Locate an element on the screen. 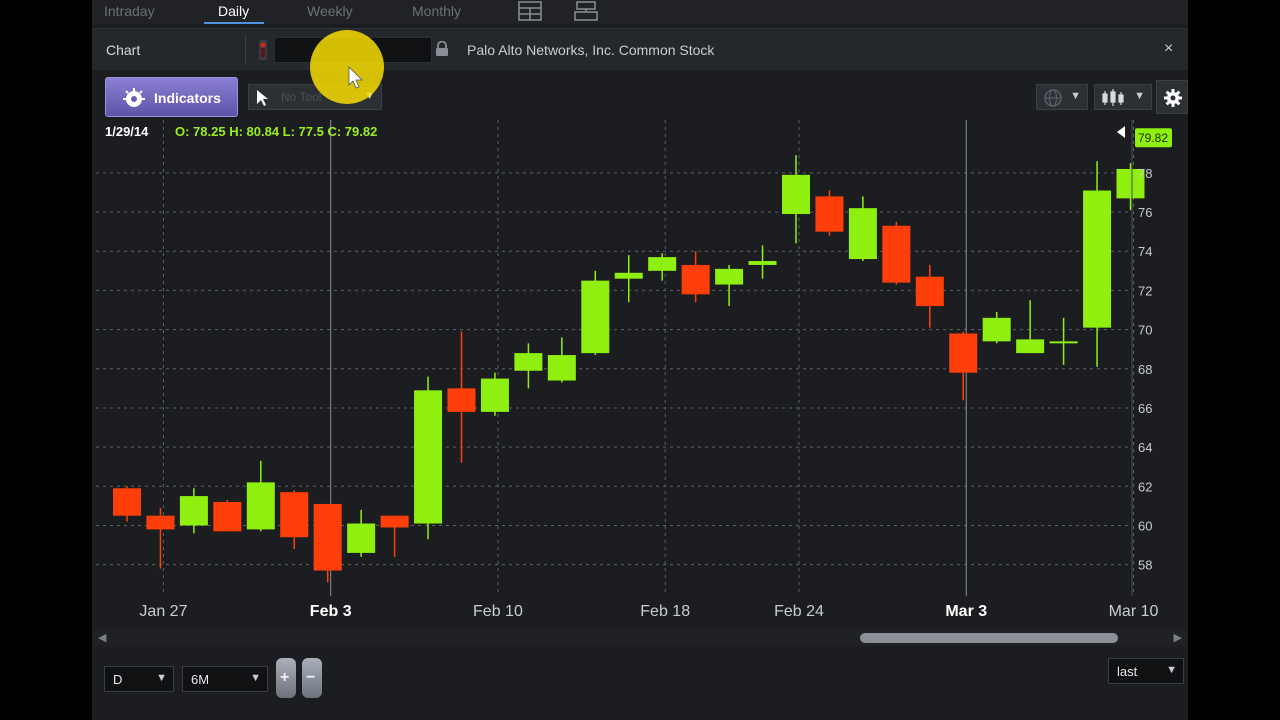  y-tick-label: 62 is located at coordinates (1145, 486).